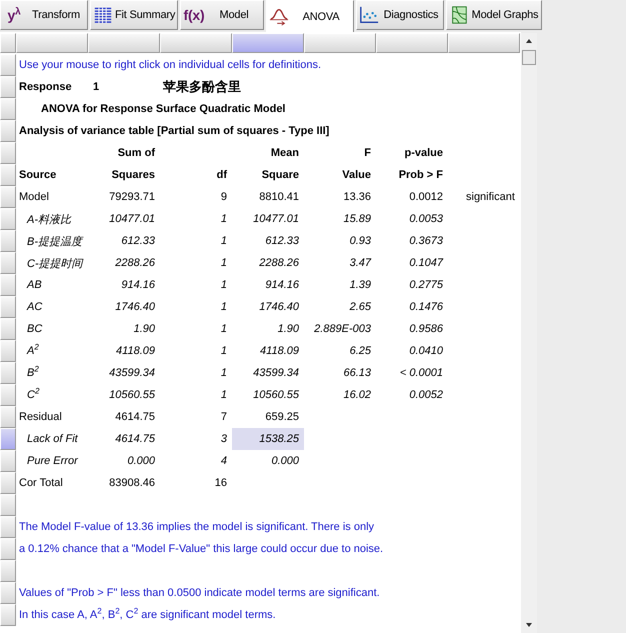 The image size is (626, 633). I want to click on scroll-thumb, so click(529, 57).